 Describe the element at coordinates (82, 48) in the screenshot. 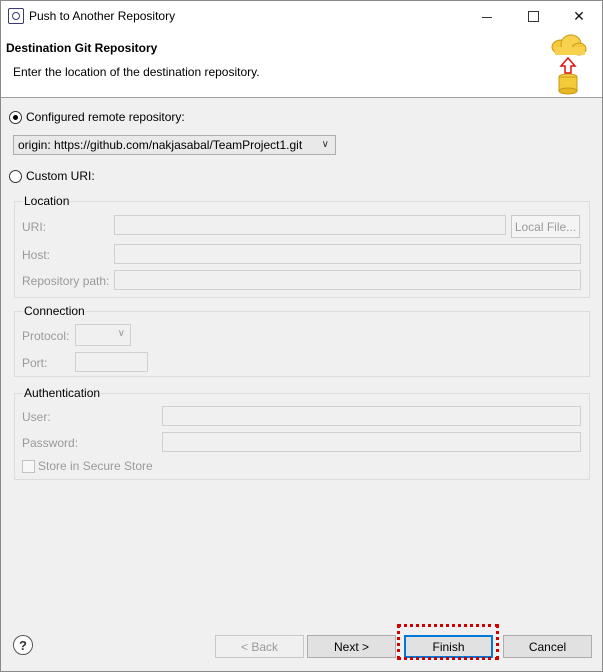

I see `page-title: Destination Git Repository` at that location.